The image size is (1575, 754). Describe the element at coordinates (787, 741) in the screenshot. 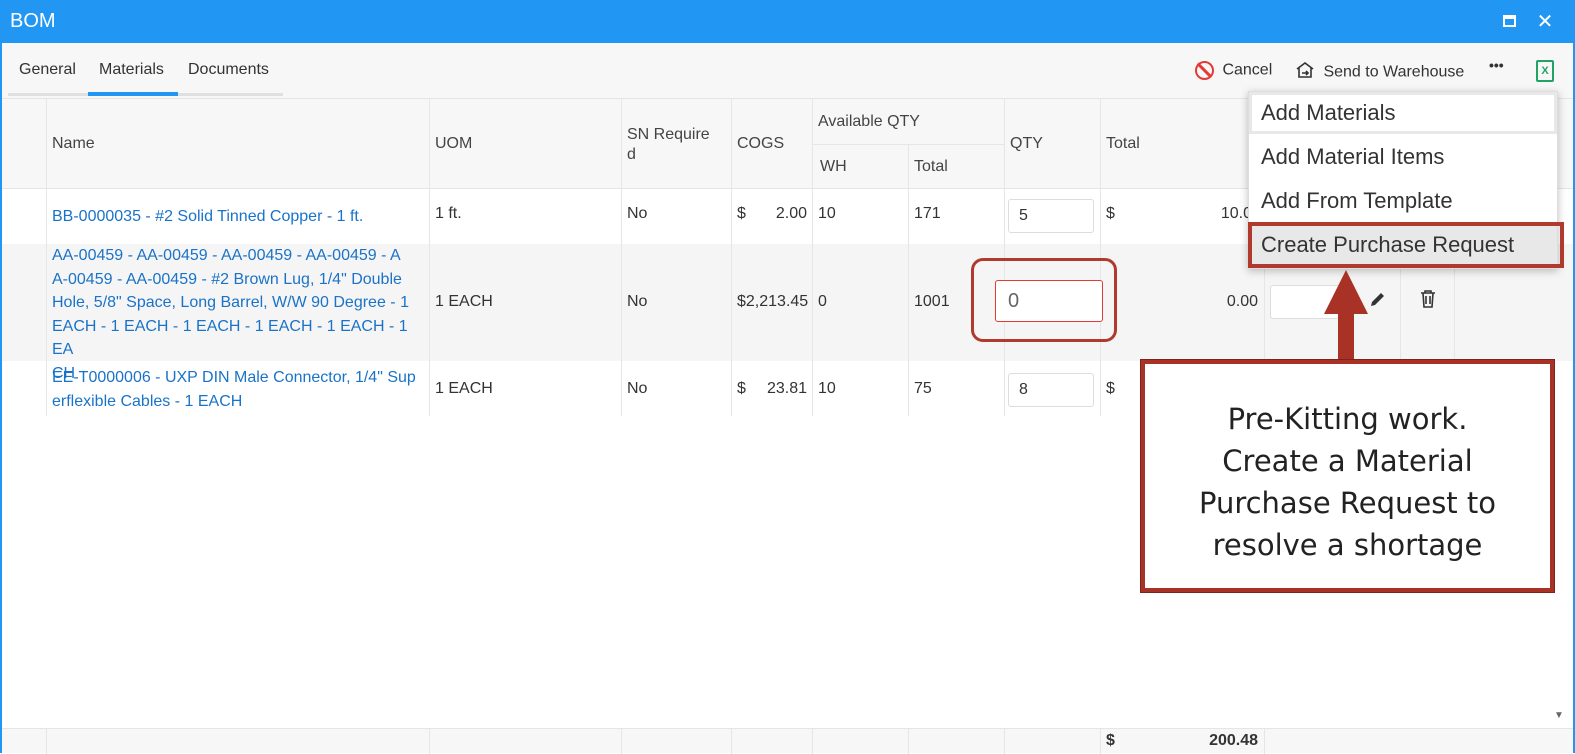

I see `grid-footer: $ 200.48` at that location.